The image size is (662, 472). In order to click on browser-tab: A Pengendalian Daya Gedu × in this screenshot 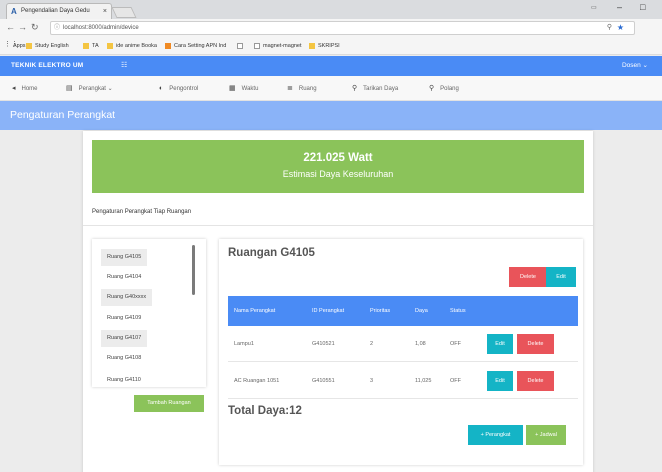, I will do `click(59, 11)`.